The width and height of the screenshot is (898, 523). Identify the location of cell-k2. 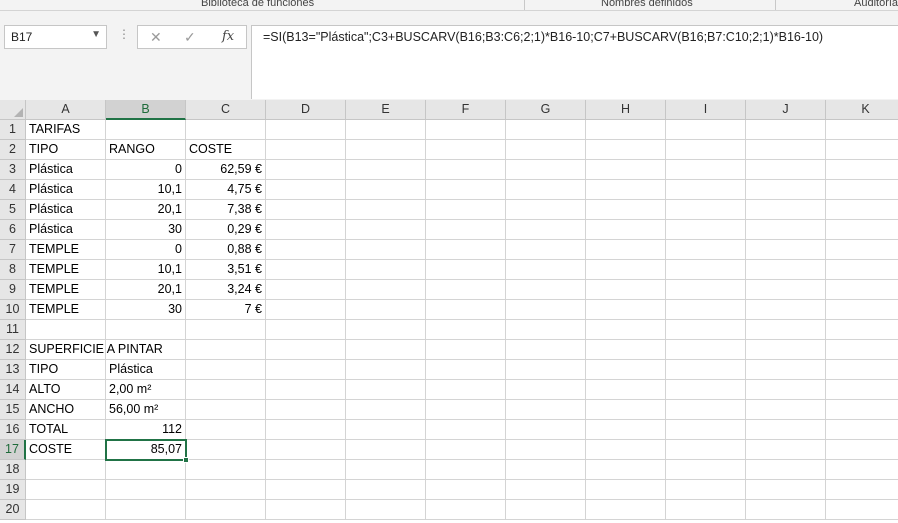
(862, 150).